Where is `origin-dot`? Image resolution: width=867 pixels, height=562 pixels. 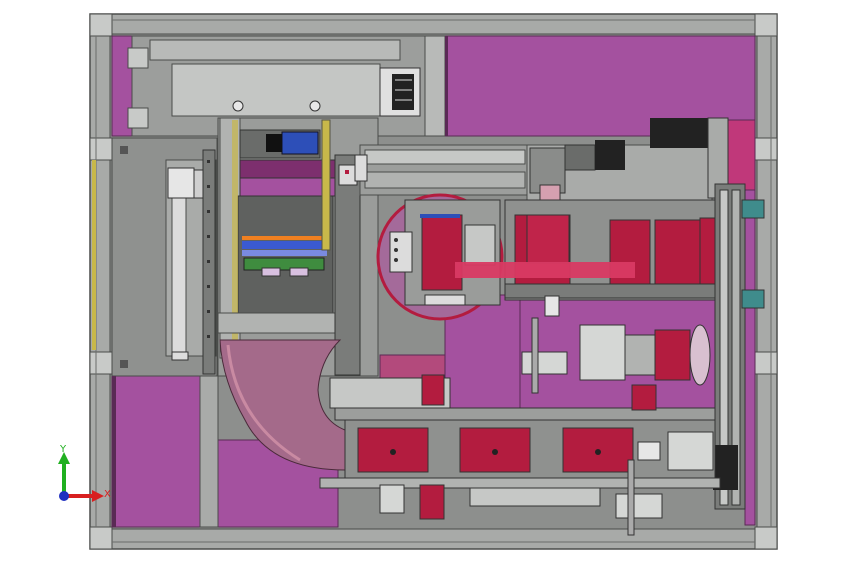 origin-dot is located at coordinates (64, 496).